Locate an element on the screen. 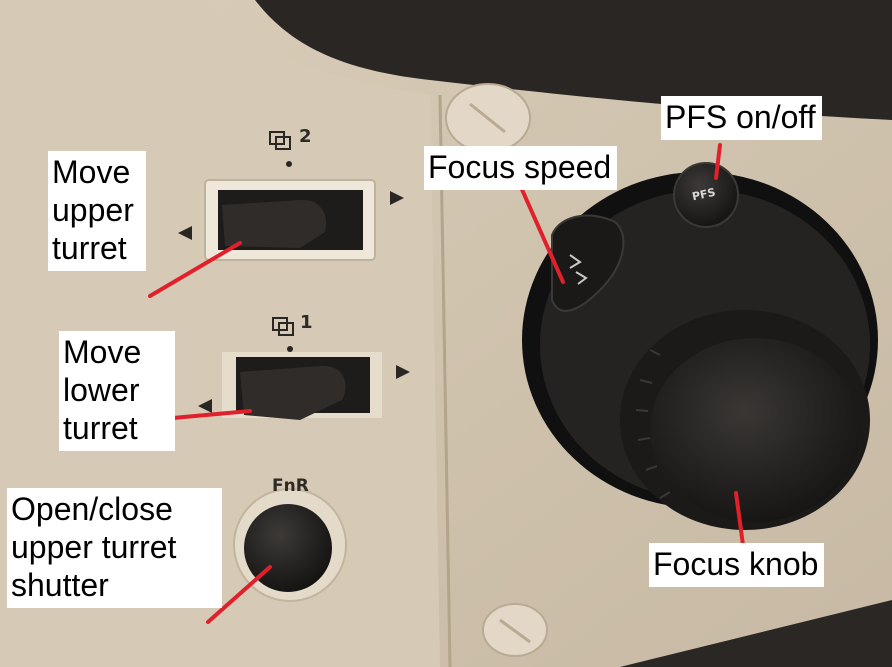  label-pfs: PFS on/off is located at coordinates (741, 118).